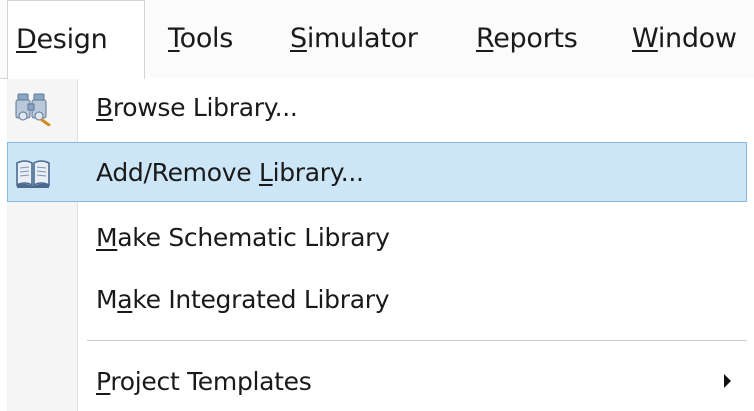  What do you see at coordinates (243, 237) in the screenshot?
I see `make-schematic-library-label: Make Schematic Library` at bounding box center [243, 237].